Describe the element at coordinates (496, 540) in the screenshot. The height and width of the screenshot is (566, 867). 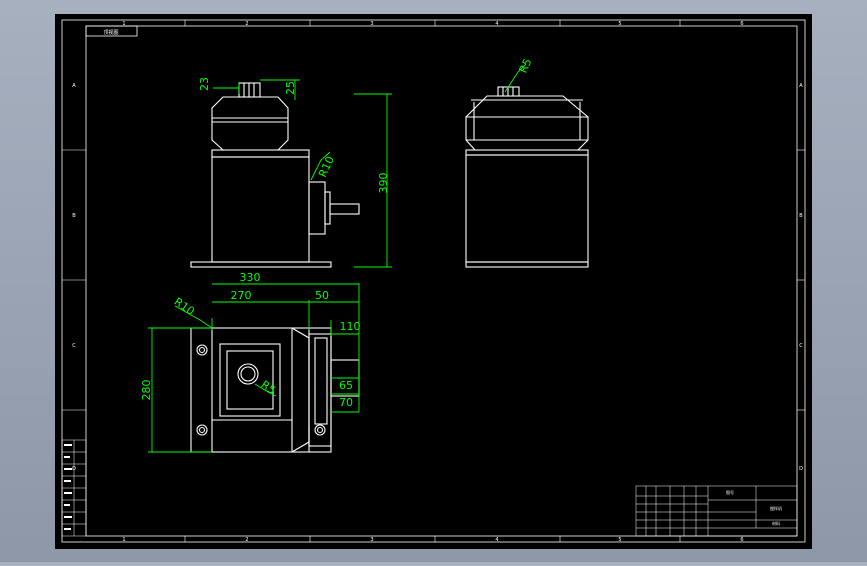
I see `ruler-bottom-4: 4` at that location.